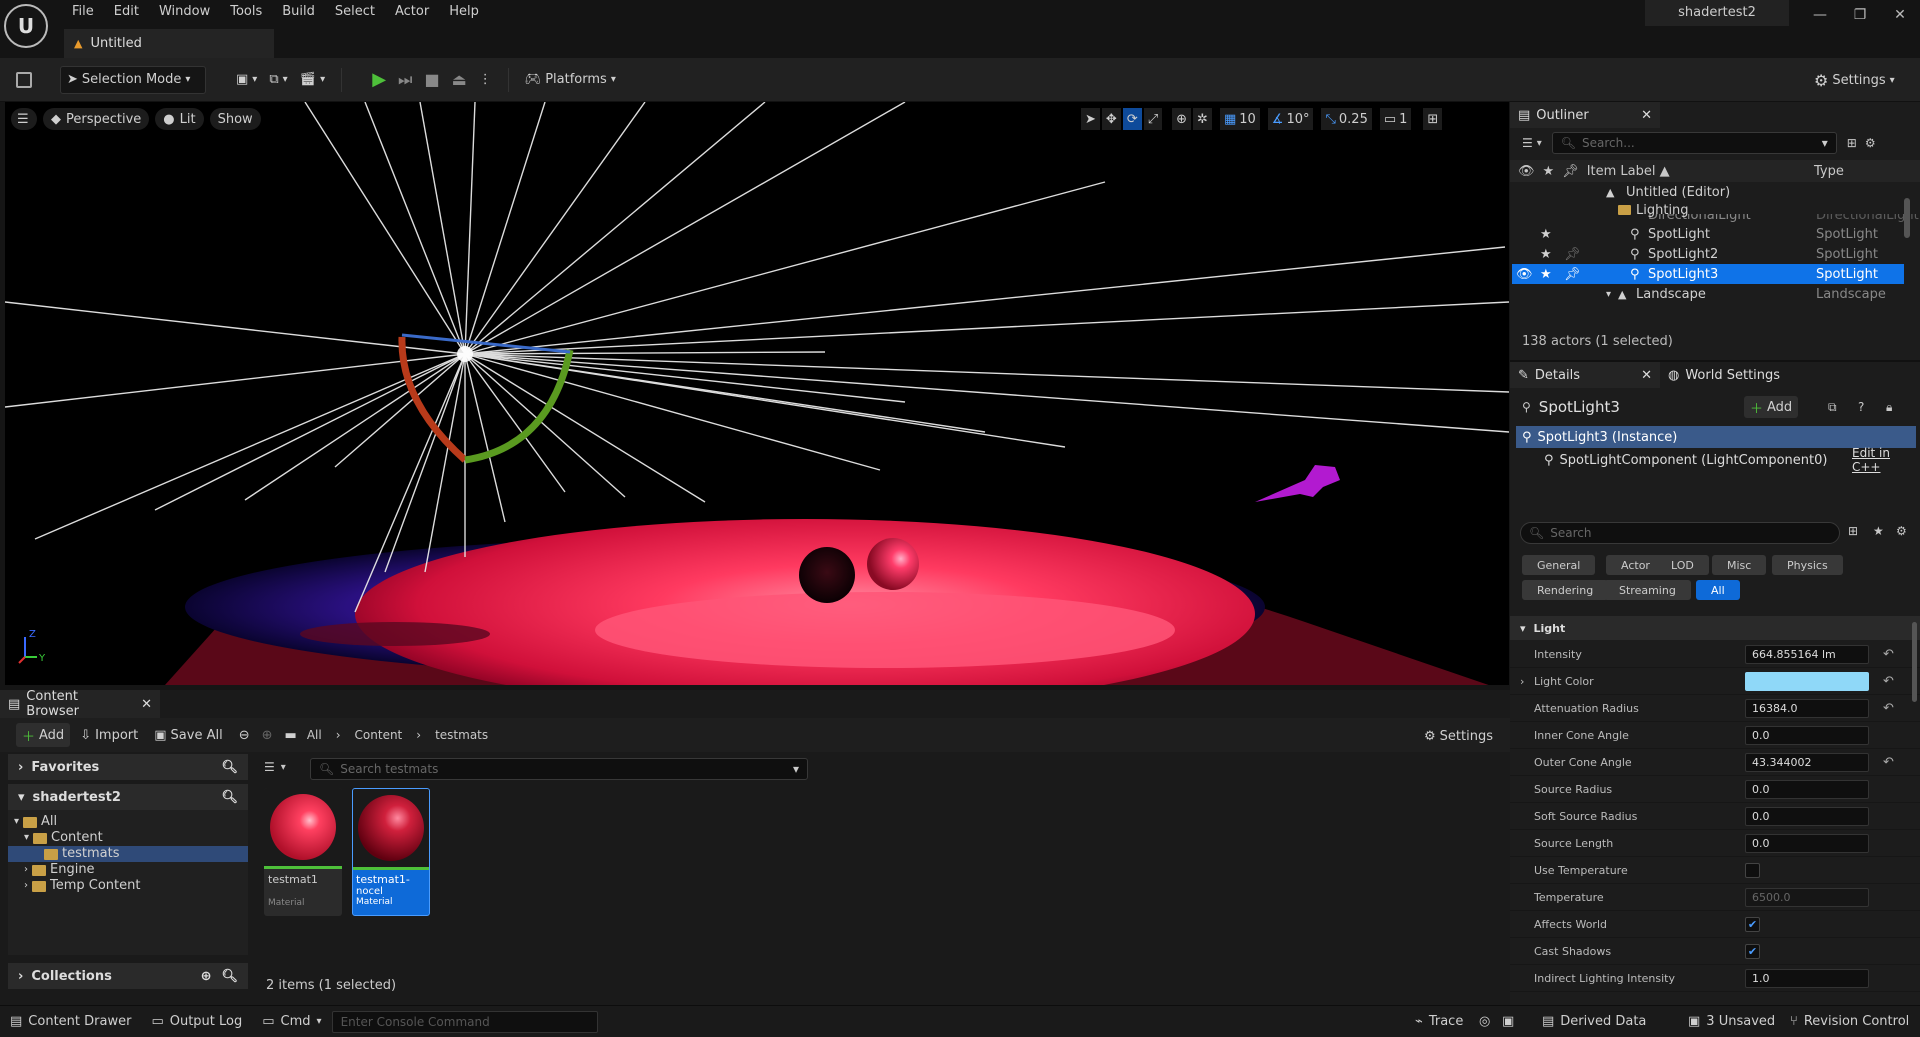 This screenshot has width=1920, height=1037. I want to click on outliner-row-directionallight: DirectionalLight DirectionalLight, so click(1715, 219).